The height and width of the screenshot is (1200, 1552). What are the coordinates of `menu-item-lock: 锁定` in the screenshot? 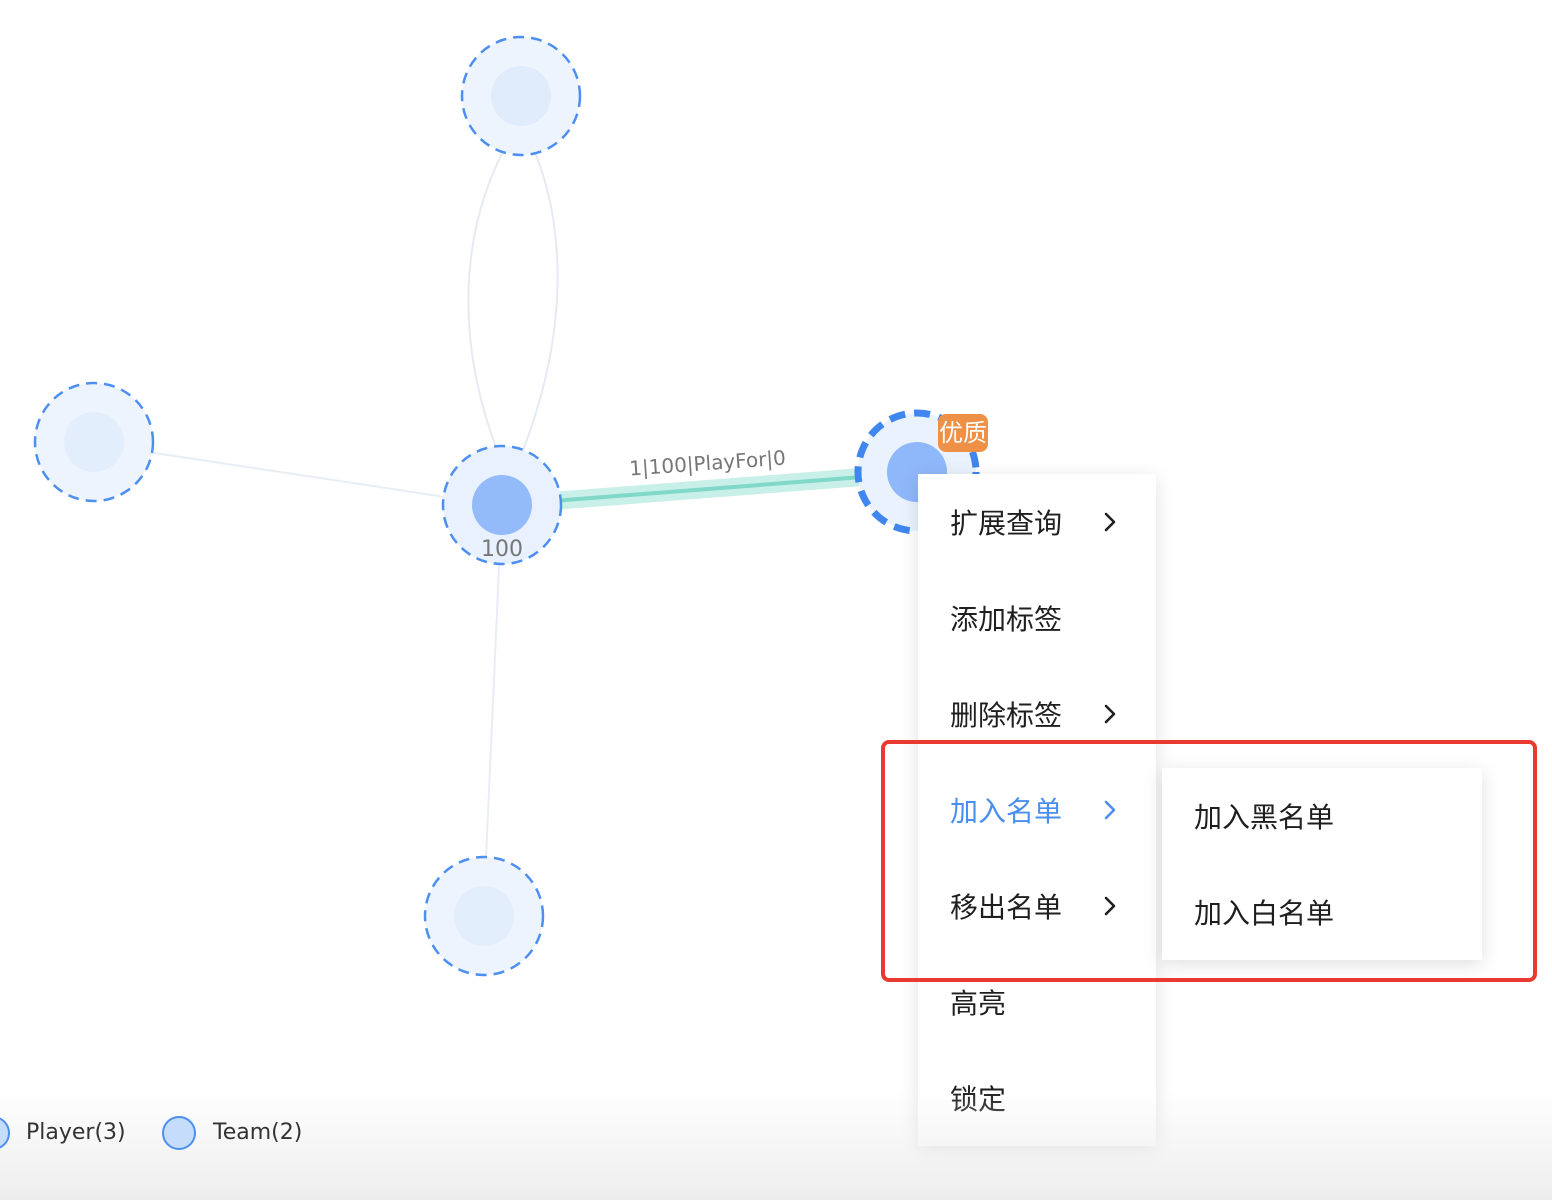 It's located at (1037, 1098).